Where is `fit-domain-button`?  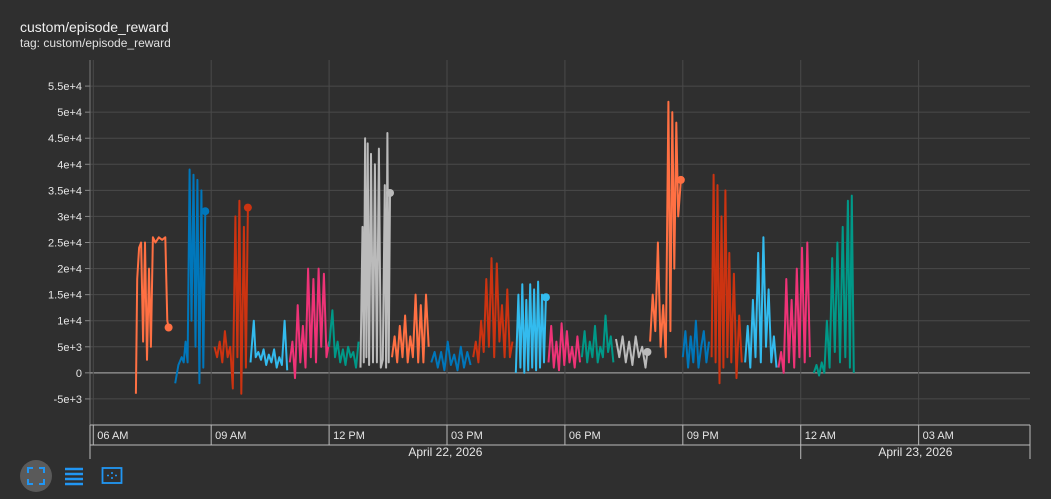
fit-domain-button is located at coordinates (36, 476).